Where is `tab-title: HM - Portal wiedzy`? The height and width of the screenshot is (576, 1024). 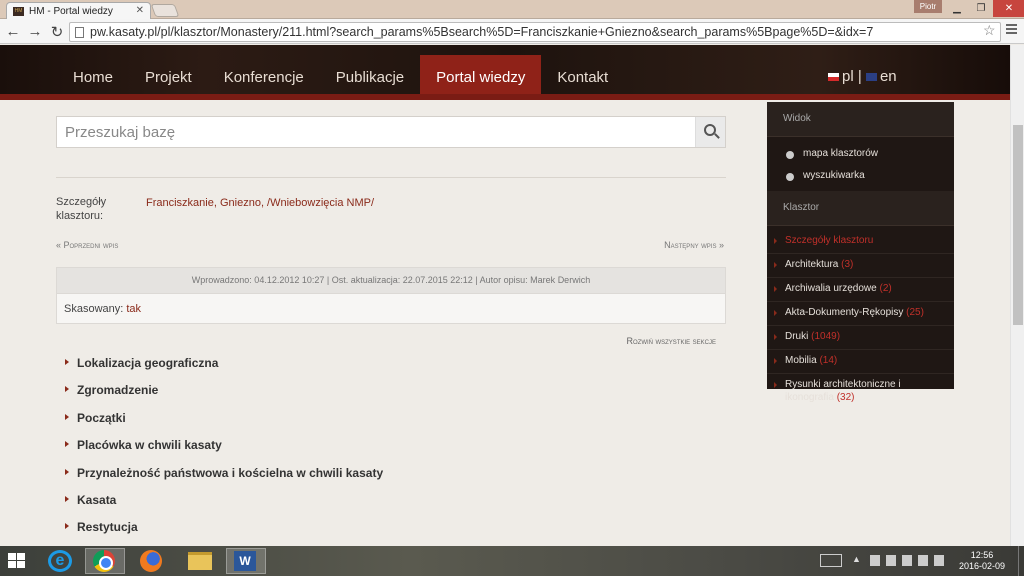
tab-title: HM - Portal wiedzy is located at coordinates (71, 11).